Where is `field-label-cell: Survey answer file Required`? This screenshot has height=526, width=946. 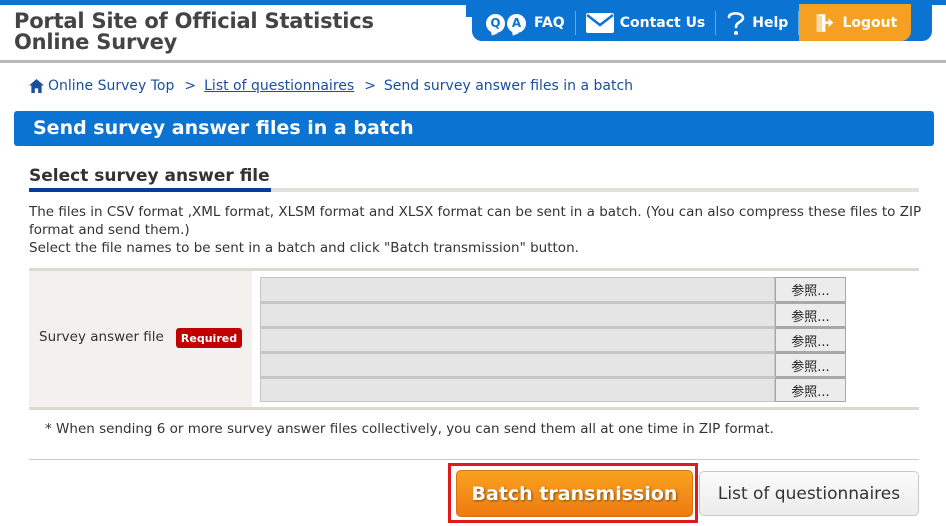
field-label-cell: Survey answer file Required is located at coordinates (140, 339).